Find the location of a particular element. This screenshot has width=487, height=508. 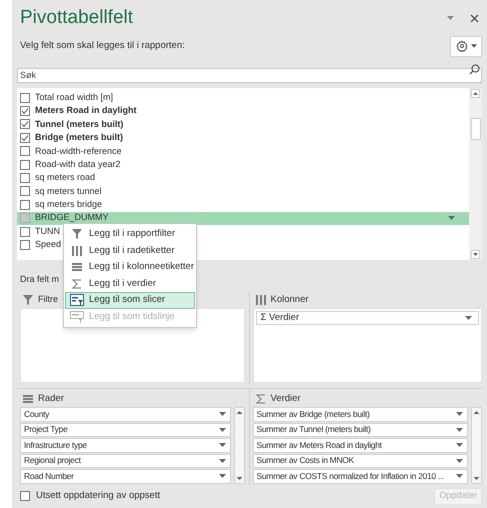

context-menu-item: Legg til i kolonneetiketter is located at coordinates (130, 267).